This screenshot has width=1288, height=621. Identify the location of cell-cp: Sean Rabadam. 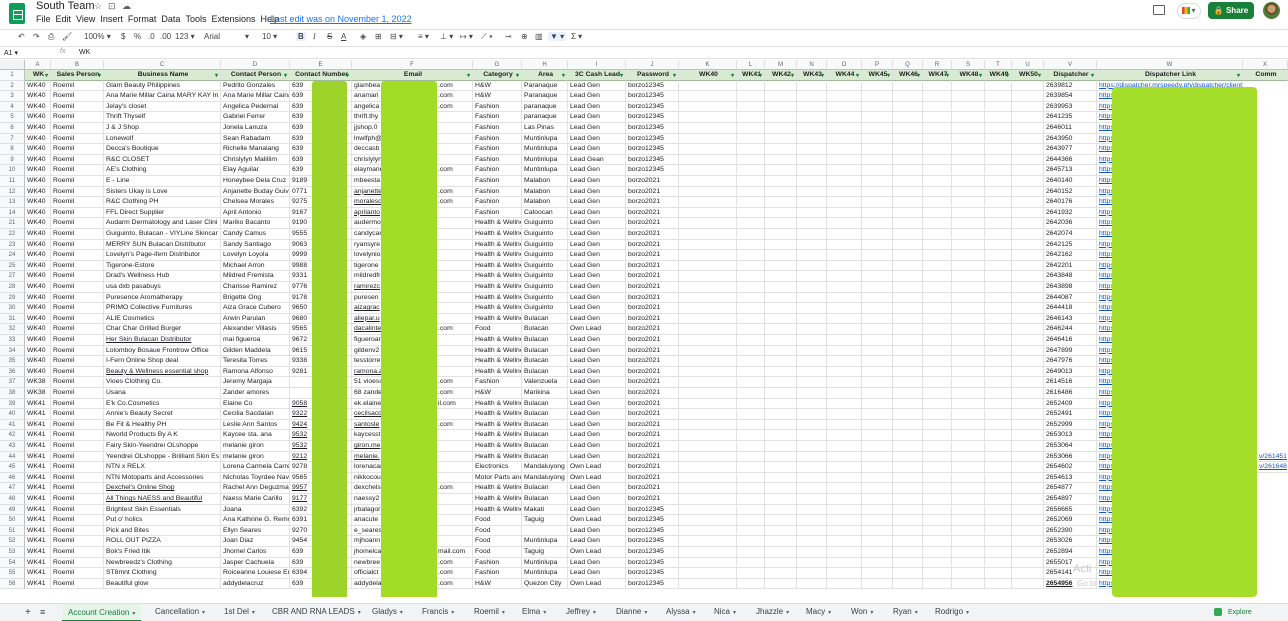
(255, 139).